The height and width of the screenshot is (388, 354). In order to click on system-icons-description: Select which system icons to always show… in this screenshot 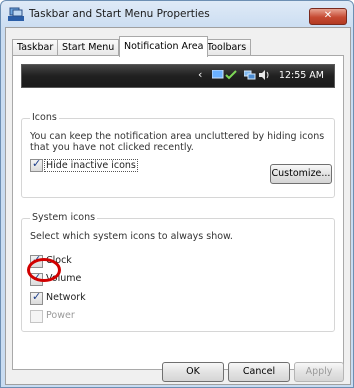, I will do `click(131, 236)`.